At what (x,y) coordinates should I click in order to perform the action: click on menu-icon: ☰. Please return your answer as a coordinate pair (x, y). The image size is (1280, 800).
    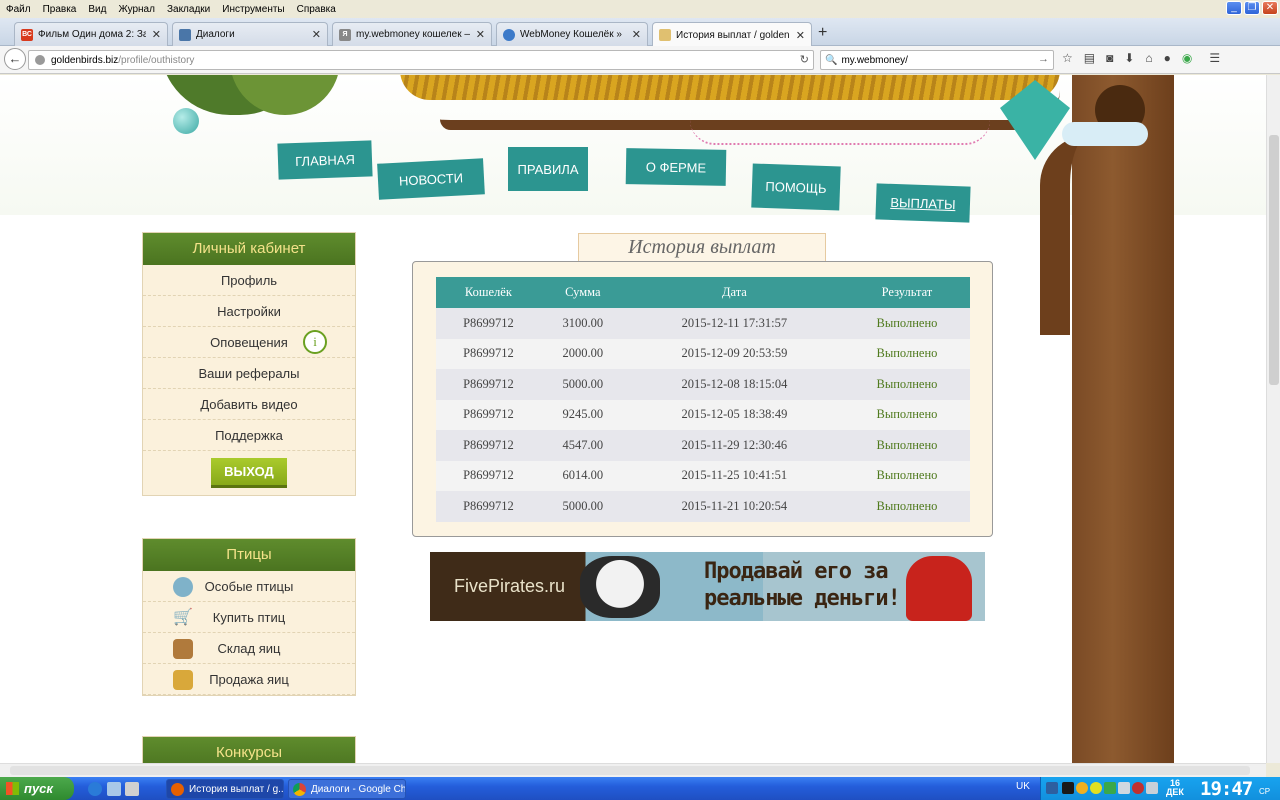
    Looking at the image, I should click on (1214, 58).